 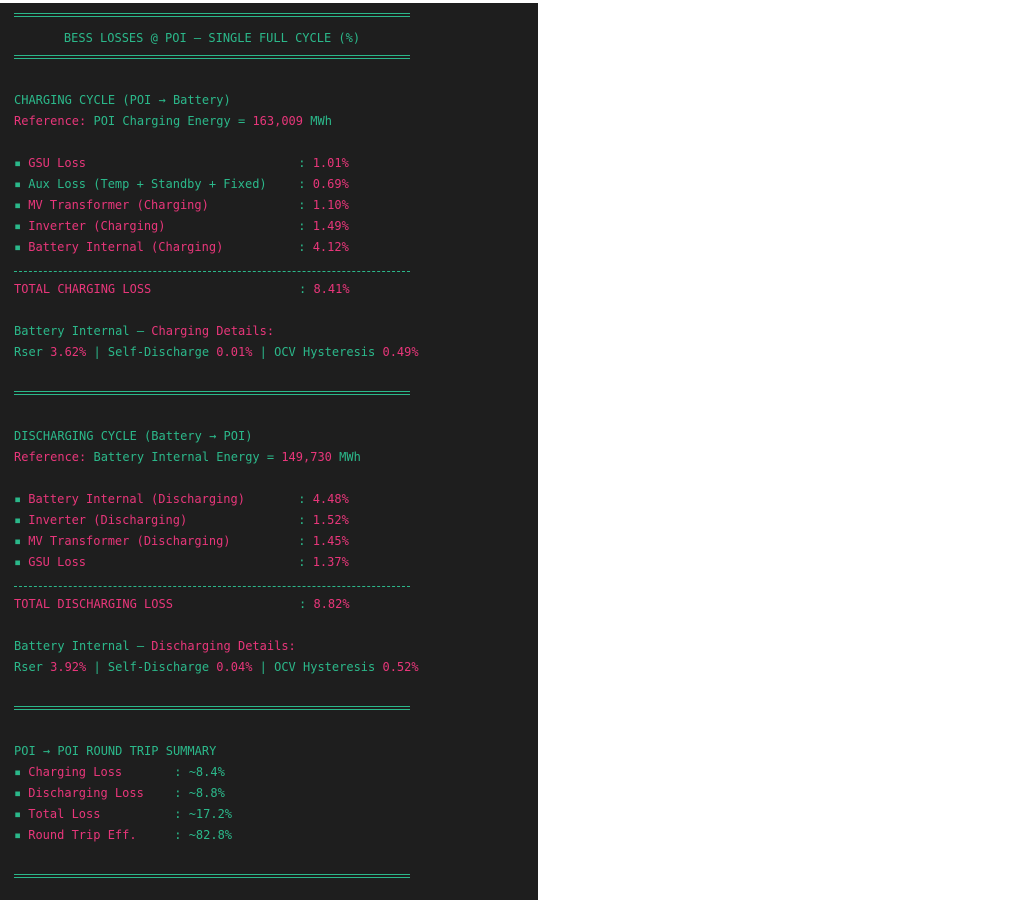 I want to click on discharging-details-title: Battery Internal – Discharging Details:, so click(x=155, y=646).